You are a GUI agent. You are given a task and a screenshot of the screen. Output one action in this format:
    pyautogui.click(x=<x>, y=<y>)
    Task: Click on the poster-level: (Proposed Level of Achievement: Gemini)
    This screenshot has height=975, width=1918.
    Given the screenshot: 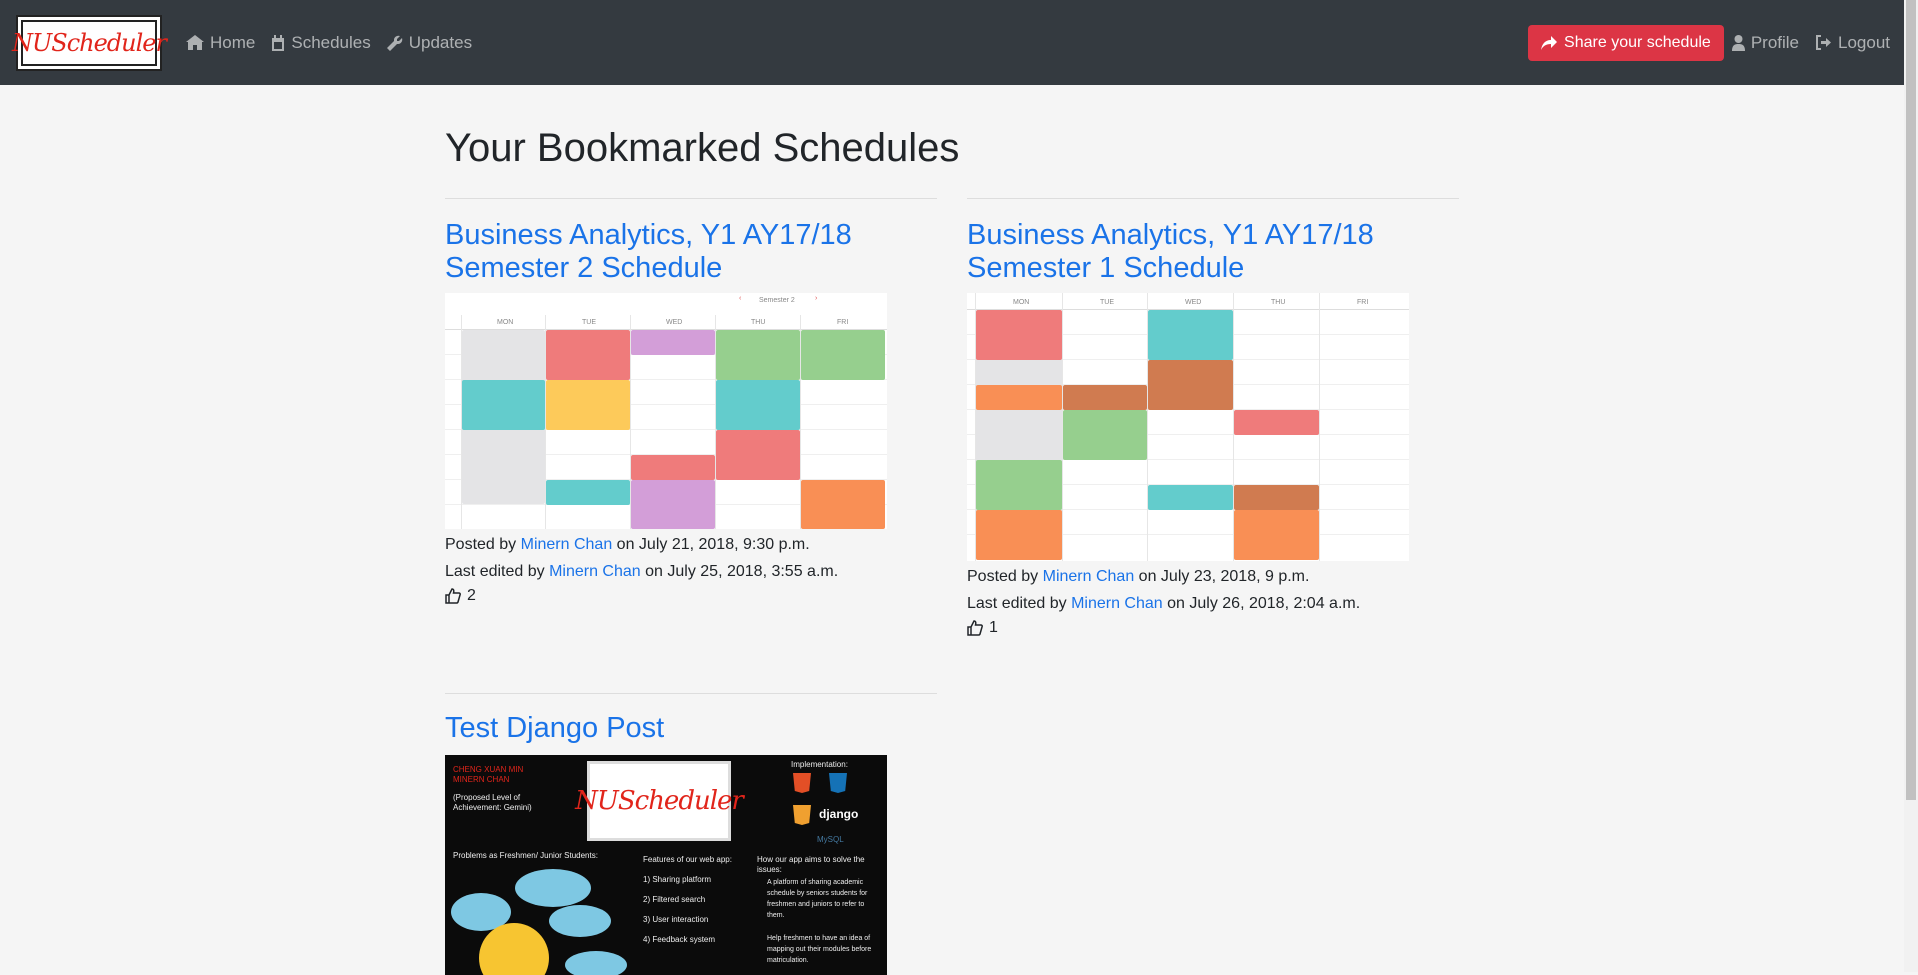 What is the action you would take?
    pyautogui.click(x=492, y=802)
    